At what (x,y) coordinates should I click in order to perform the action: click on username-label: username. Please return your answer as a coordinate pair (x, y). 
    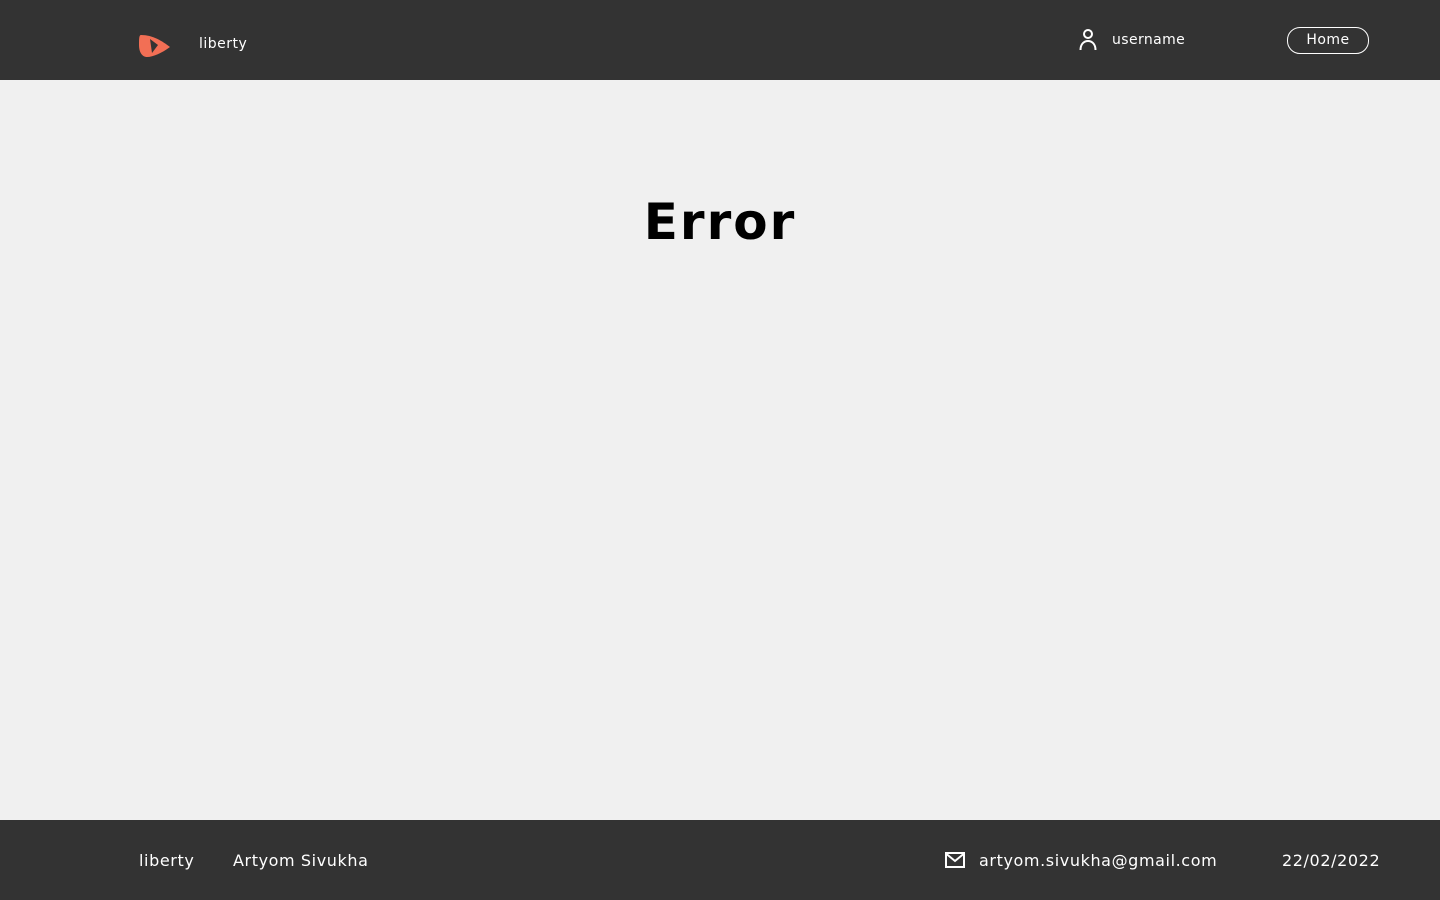
    Looking at the image, I should click on (1148, 40).